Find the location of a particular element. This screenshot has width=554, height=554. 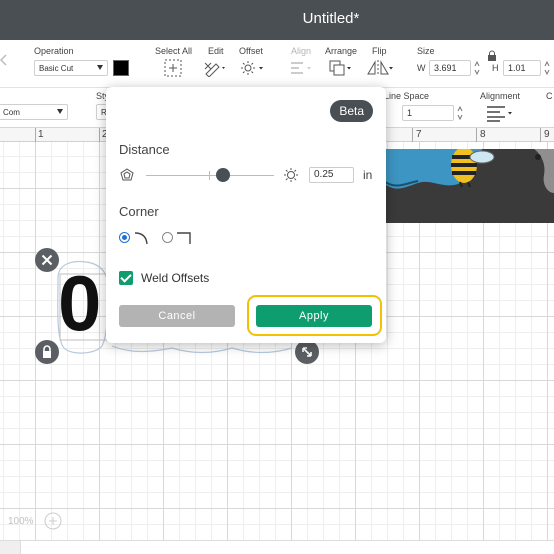

size-label: Size is located at coordinates (426, 51).